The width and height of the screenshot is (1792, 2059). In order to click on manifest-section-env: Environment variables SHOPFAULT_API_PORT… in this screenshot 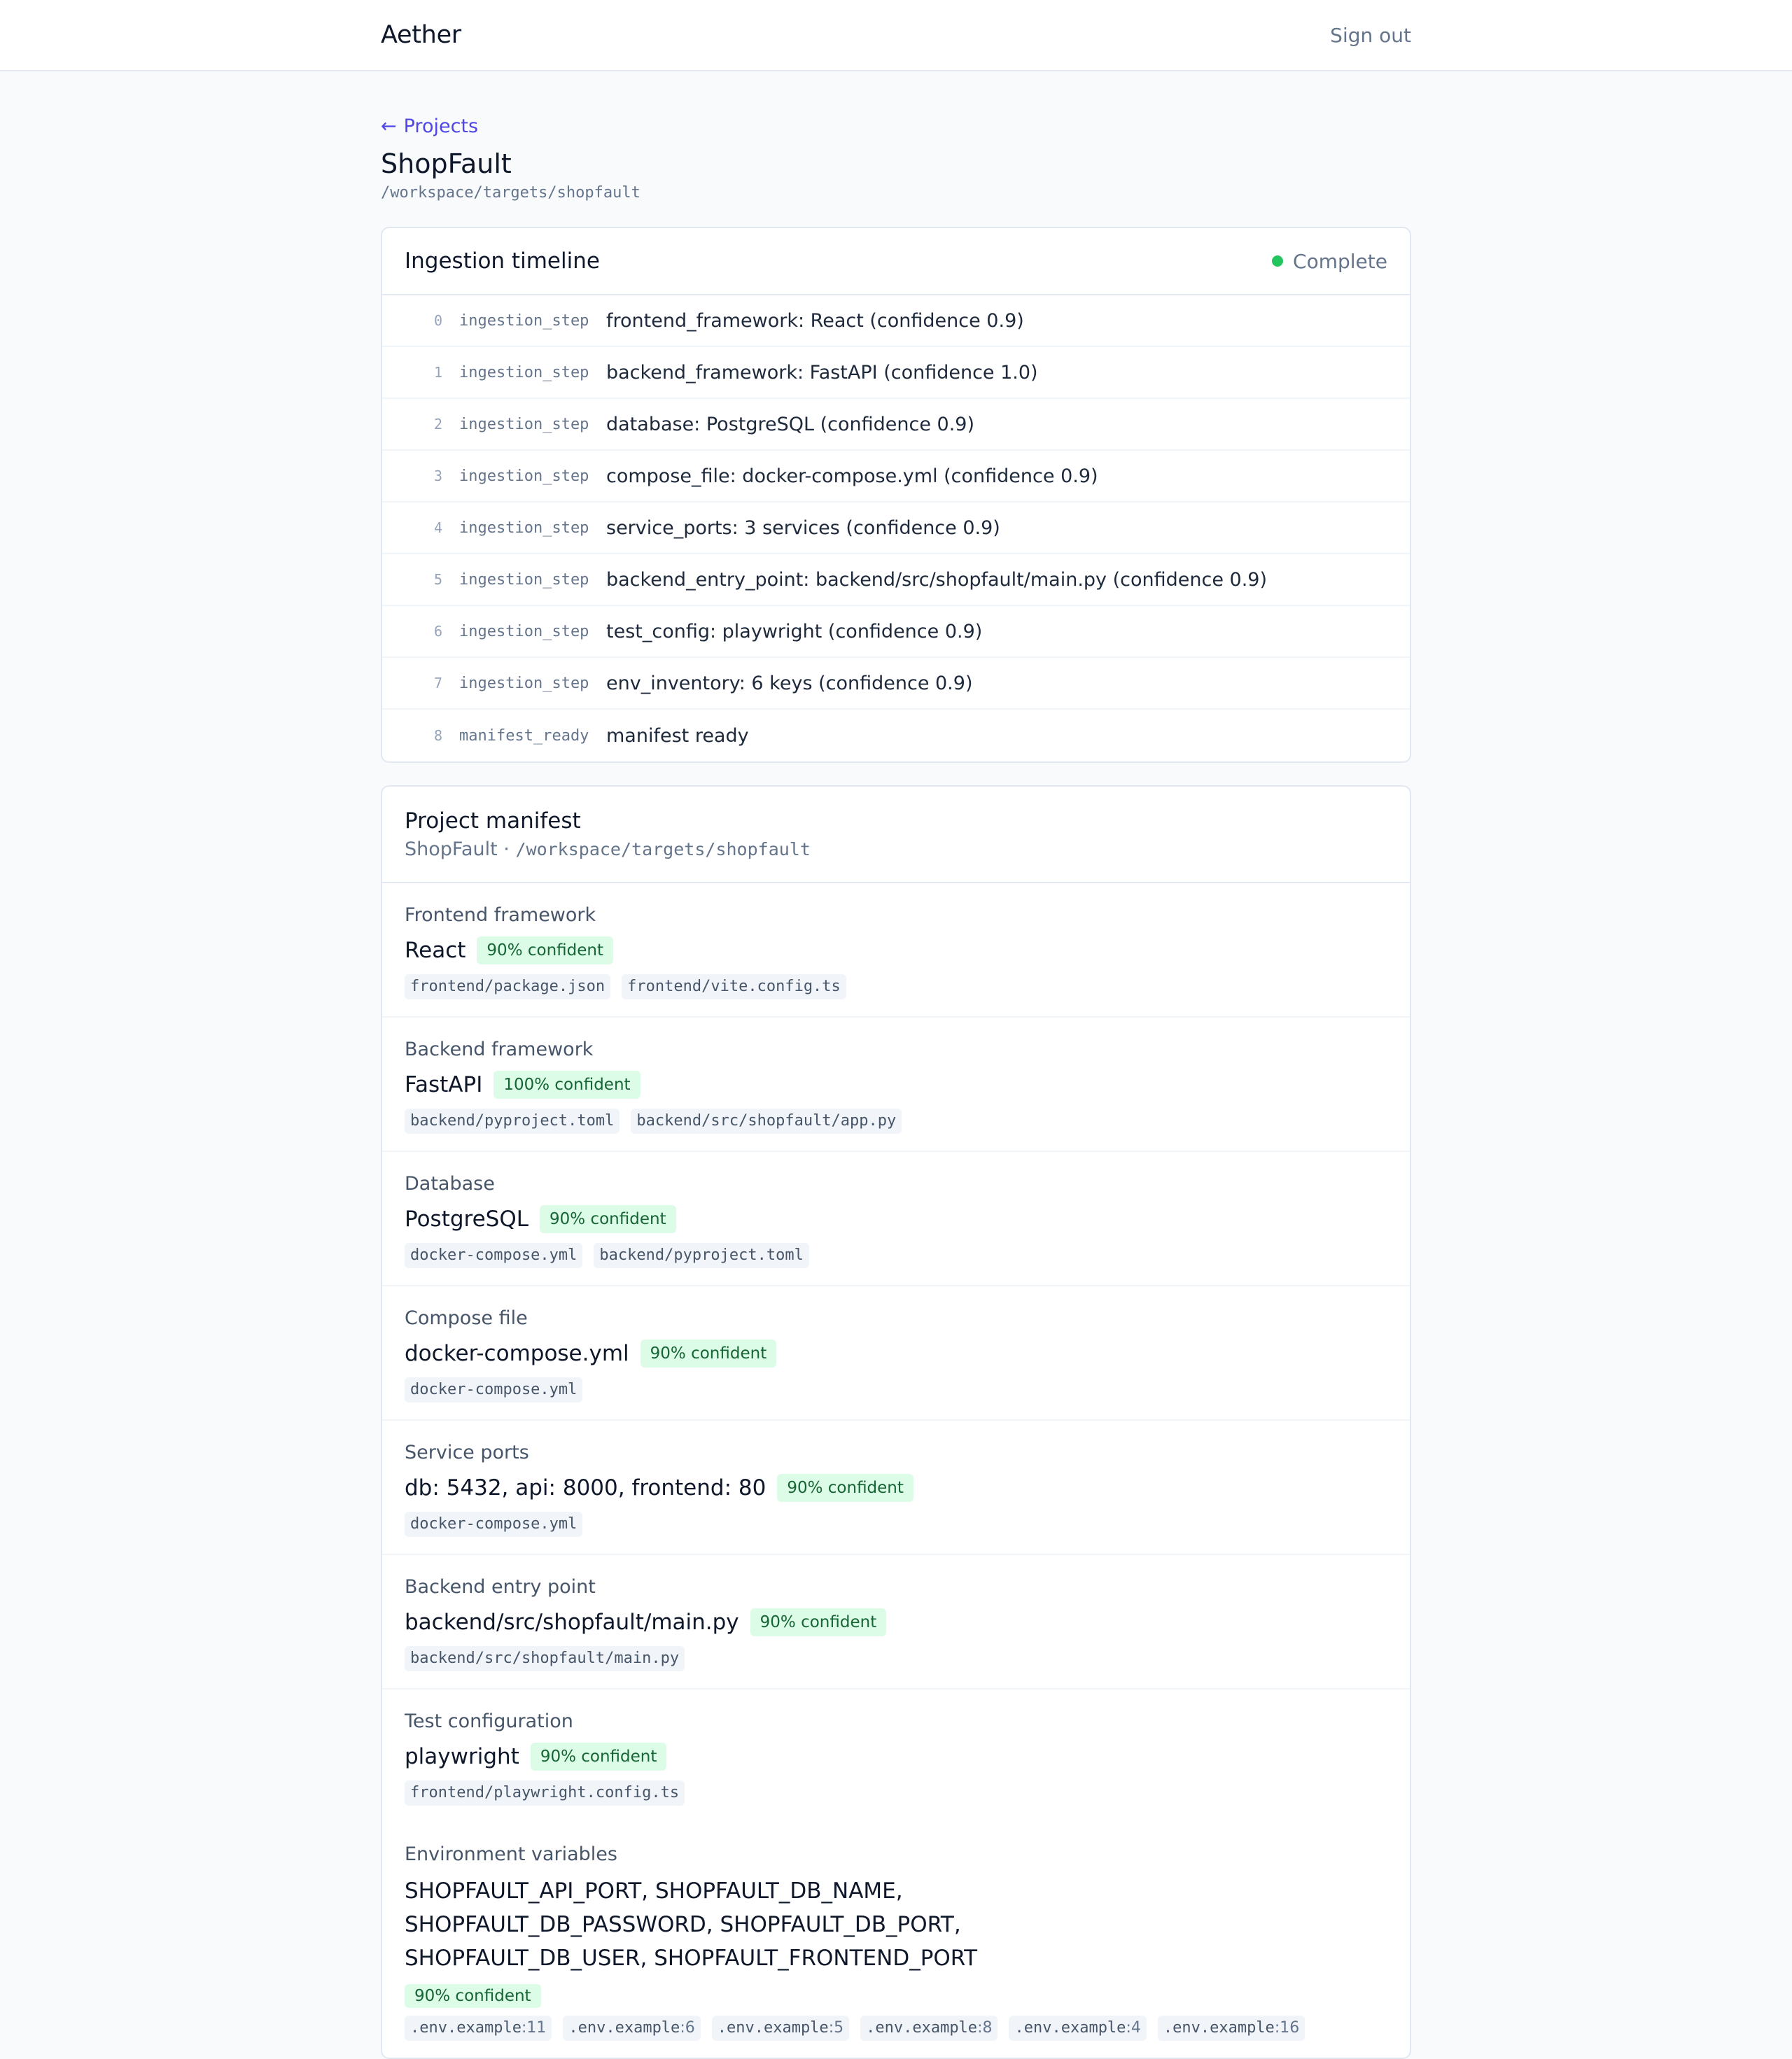, I will do `click(896, 1940)`.